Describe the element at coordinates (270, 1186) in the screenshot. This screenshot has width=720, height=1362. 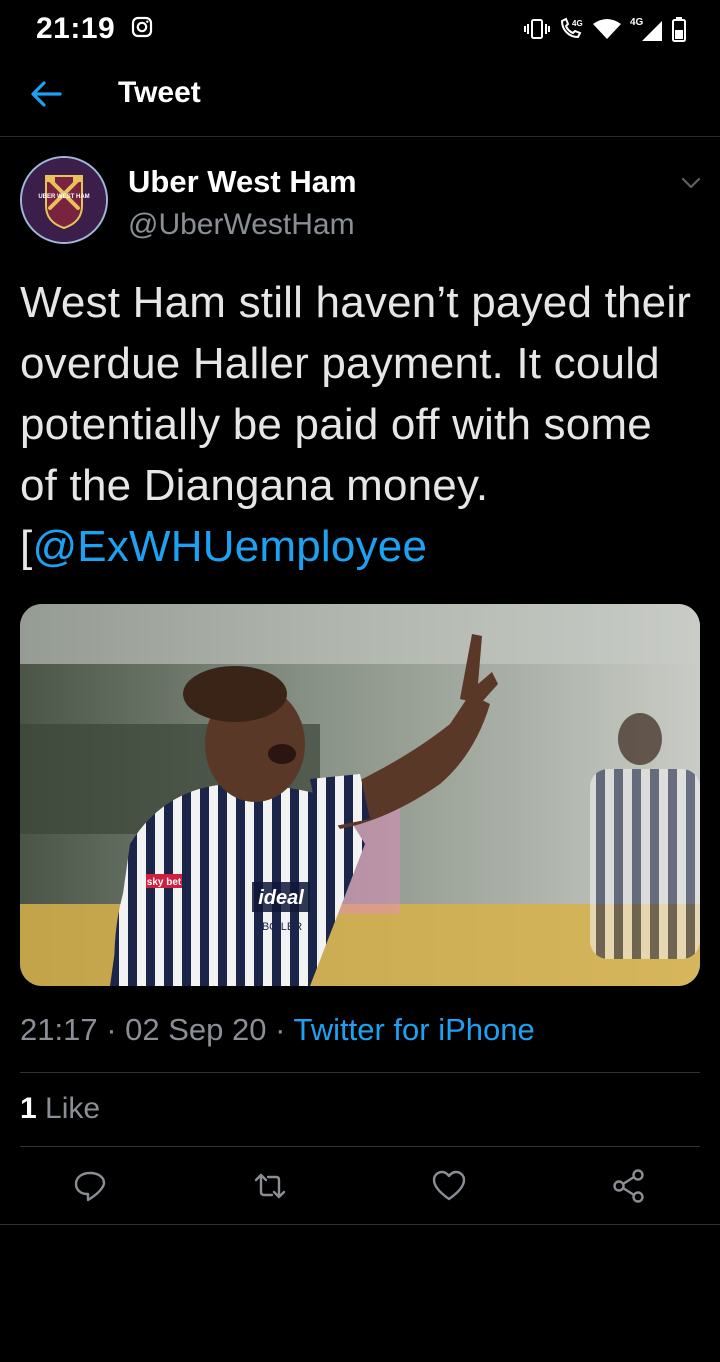
I see `retweet-icon` at that location.